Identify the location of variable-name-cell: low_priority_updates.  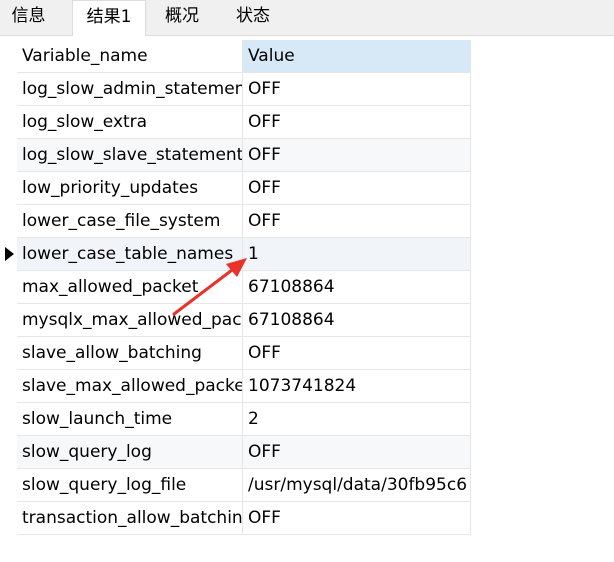
(130, 188).